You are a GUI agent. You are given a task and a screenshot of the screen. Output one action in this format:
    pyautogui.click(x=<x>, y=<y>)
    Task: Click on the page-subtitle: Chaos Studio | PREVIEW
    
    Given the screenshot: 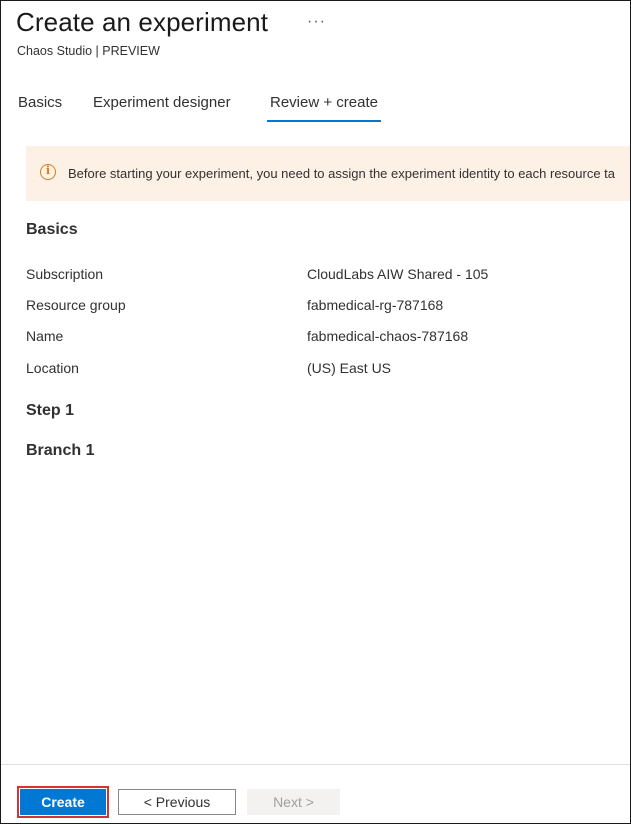 What is the action you would take?
    pyautogui.click(x=88, y=51)
    